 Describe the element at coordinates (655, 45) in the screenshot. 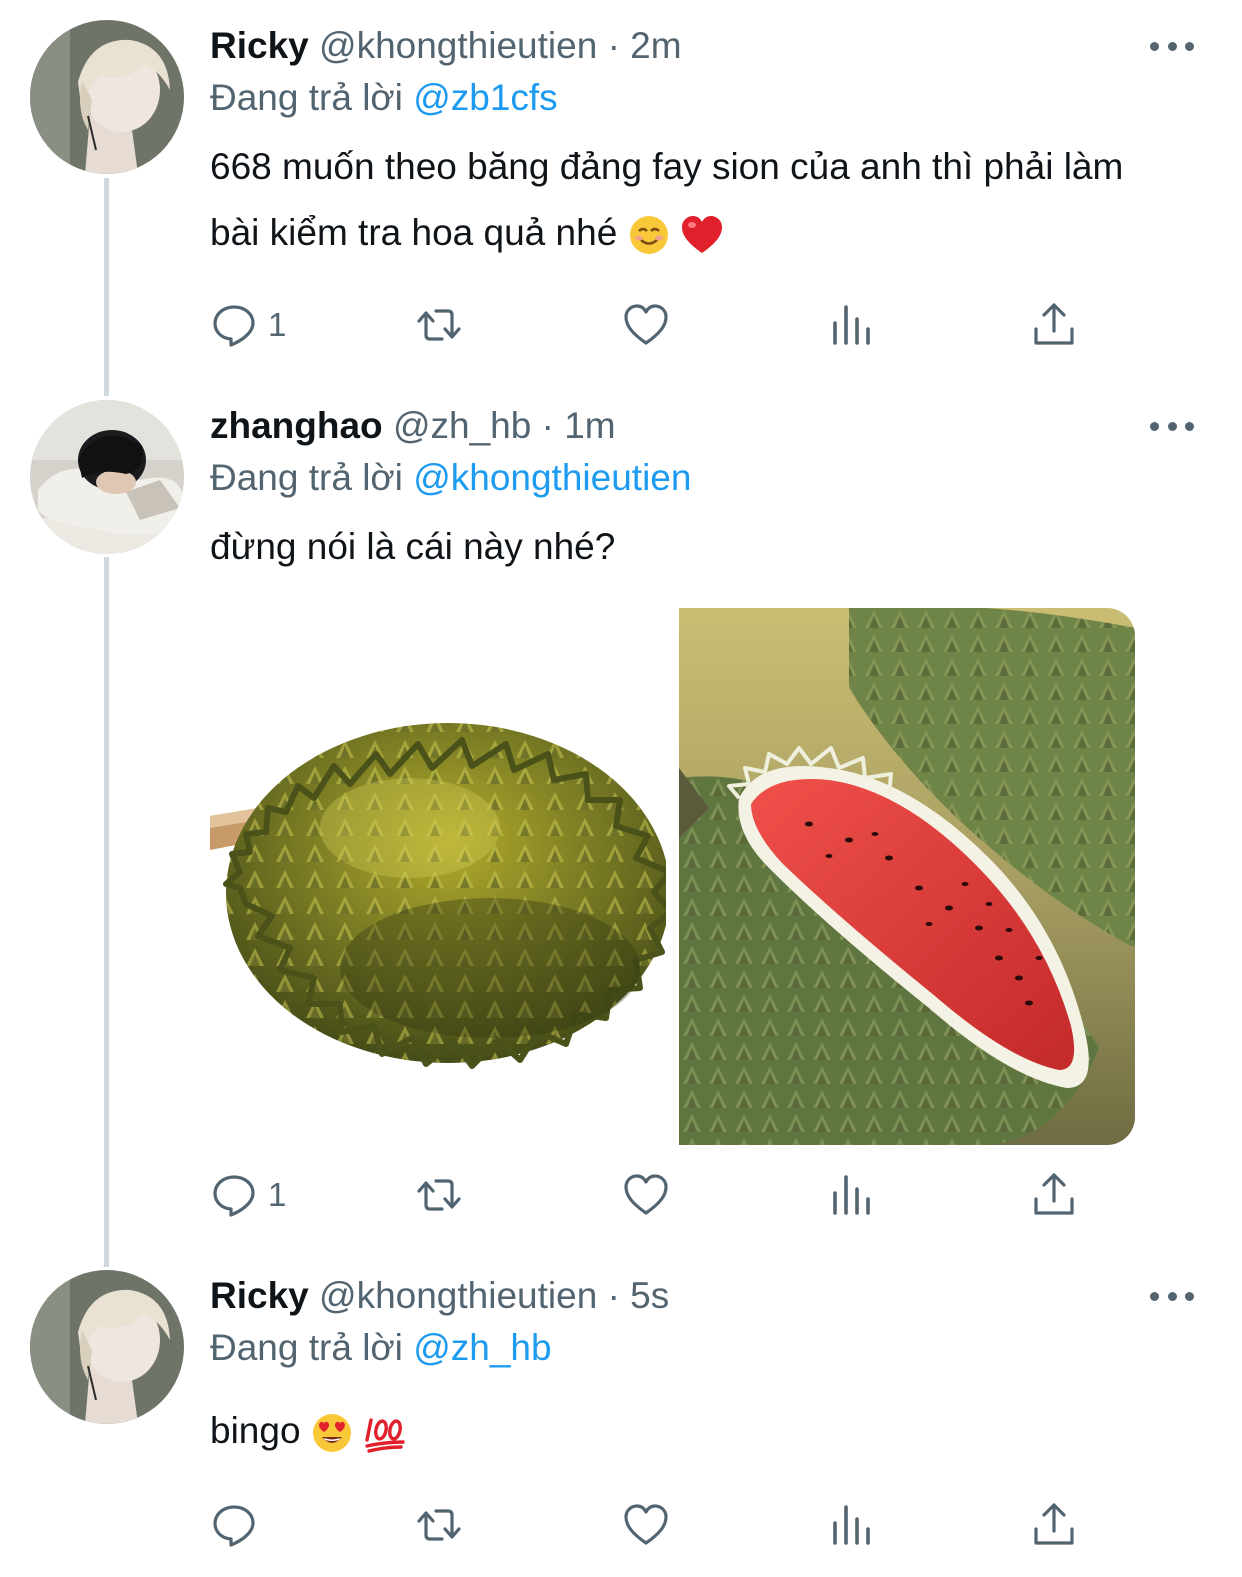

I see `timestamp: 2m` at that location.